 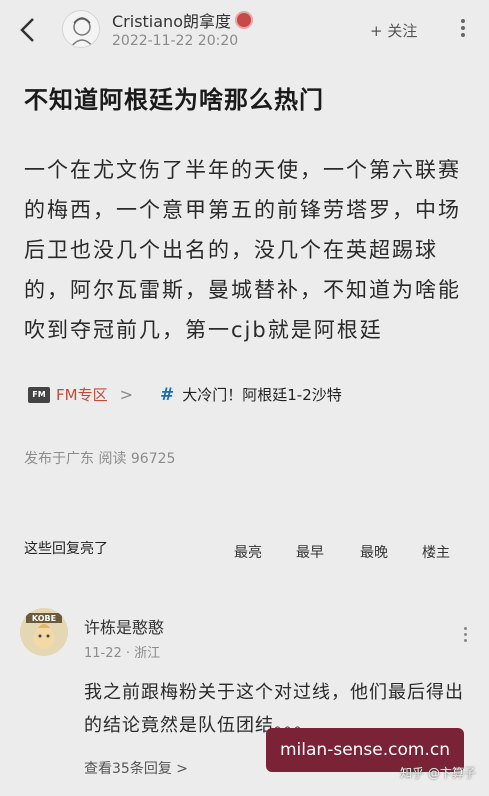 What do you see at coordinates (167, 394) in the screenshot?
I see `hashtag-icon: #` at bounding box center [167, 394].